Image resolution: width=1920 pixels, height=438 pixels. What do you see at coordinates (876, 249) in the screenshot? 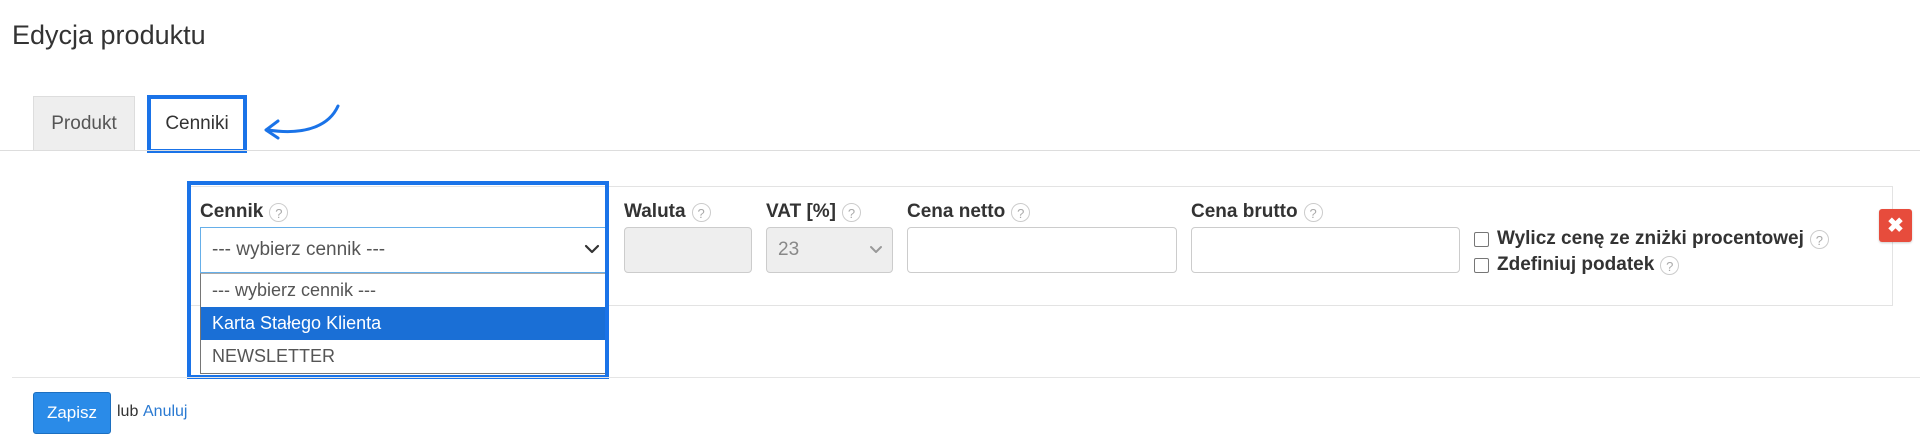
I see `chevron-down-icon` at bounding box center [876, 249].